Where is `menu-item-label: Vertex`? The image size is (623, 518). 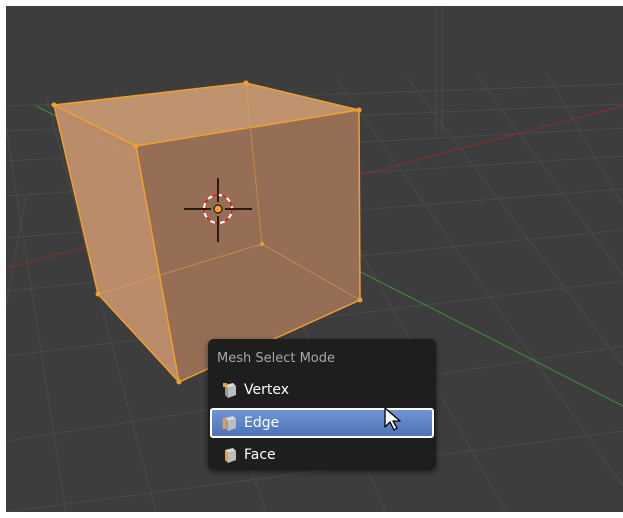
menu-item-label: Vertex is located at coordinates (267, 390).